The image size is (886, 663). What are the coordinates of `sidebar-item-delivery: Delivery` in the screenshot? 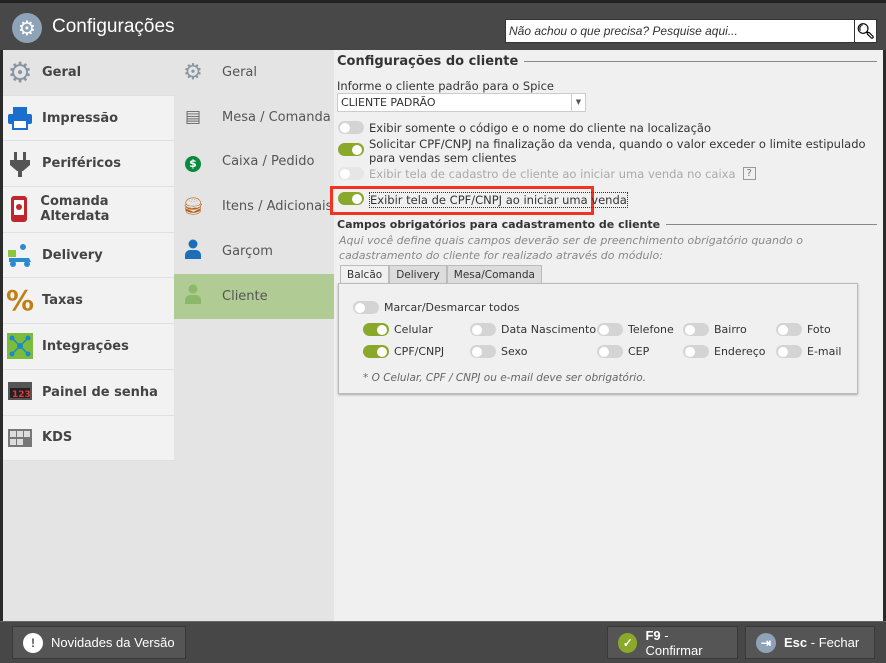 It's located at (88, 255).